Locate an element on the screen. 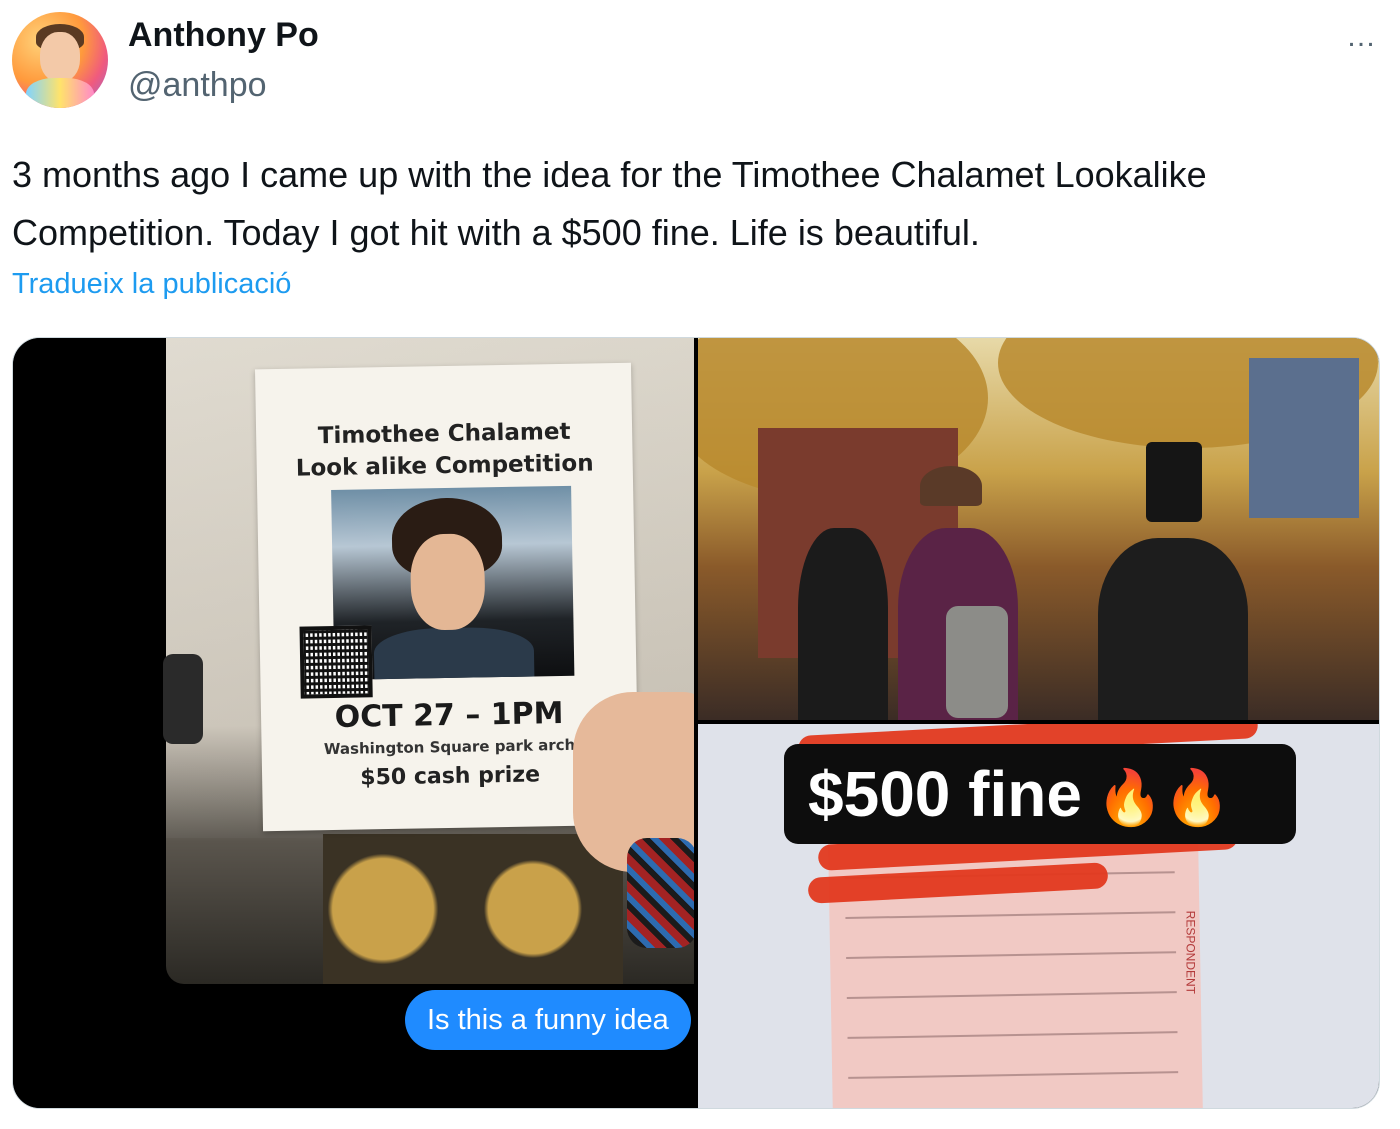 The image size is (1400, 1129). fire-icon: 🔥🔥 is located at coordinates (1163, 798).